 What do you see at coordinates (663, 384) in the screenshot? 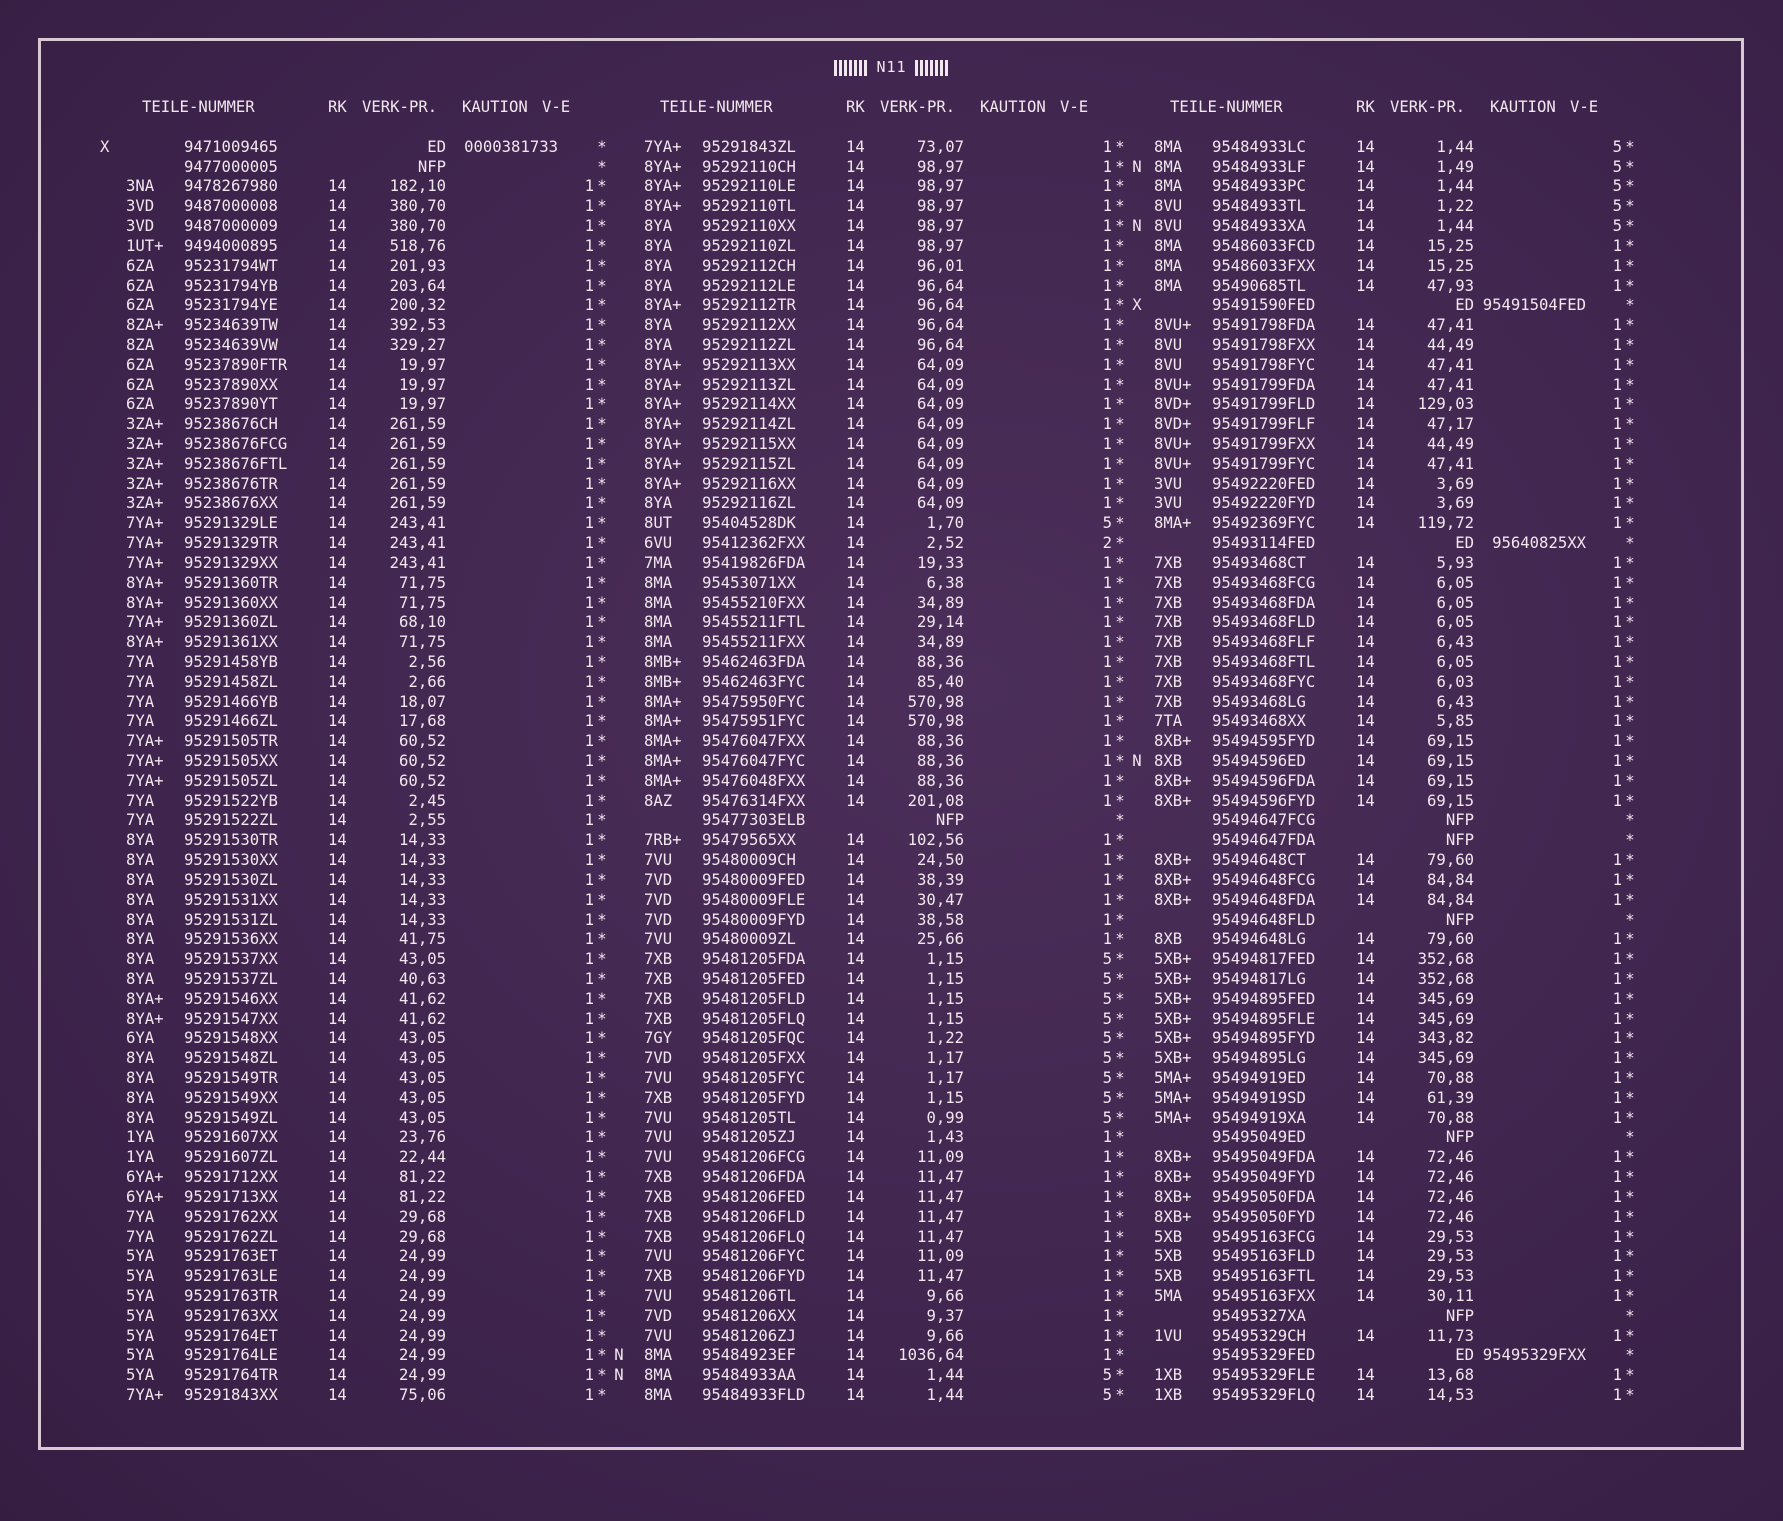
I see `row-code: 8YA+` at bounding box center [663, 384].